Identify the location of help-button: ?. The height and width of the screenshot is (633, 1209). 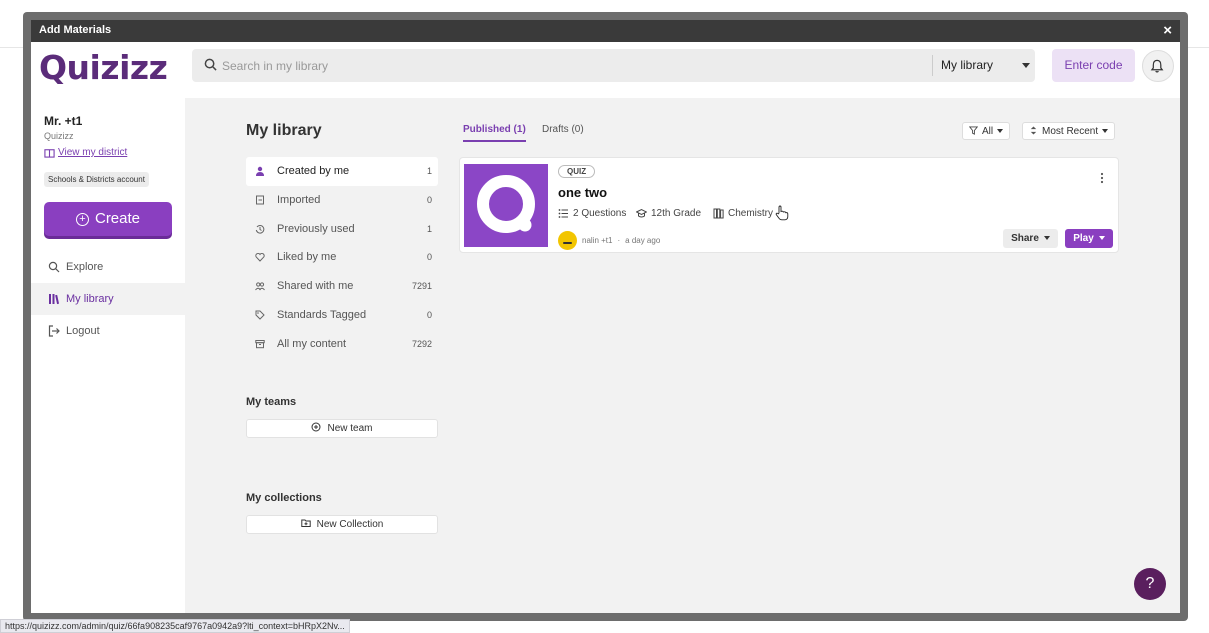
(1150, 584).